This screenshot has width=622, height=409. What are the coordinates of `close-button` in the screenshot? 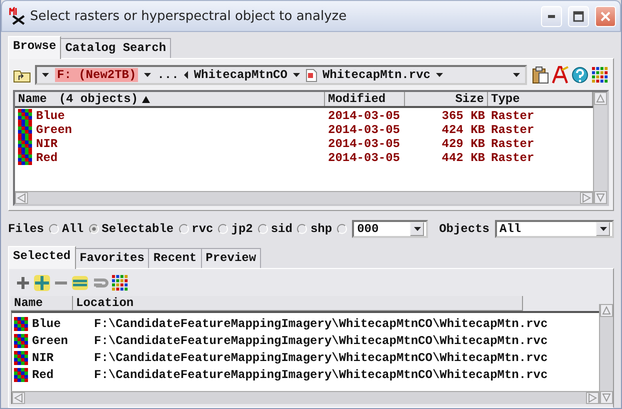 It's located at (605, 16).